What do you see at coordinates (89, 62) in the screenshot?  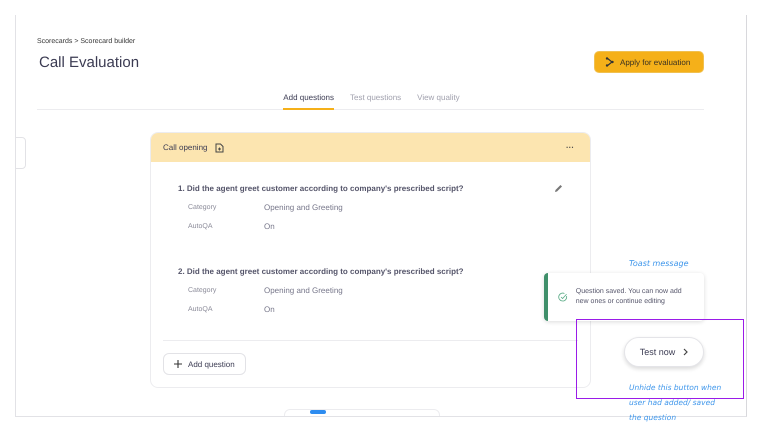 I see `page-title: Call Evaluation` at bounding box center [89, 62].